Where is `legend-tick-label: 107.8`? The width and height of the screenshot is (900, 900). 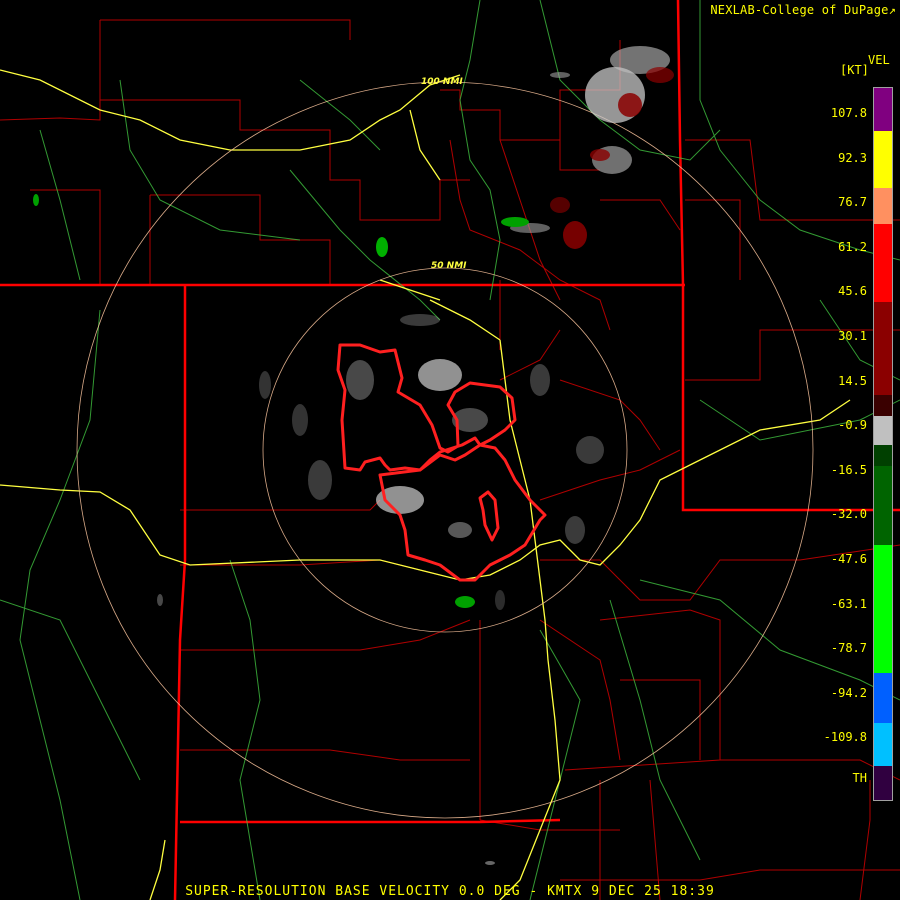 legend-tick-label: 107.8 is located at coordinates (848, 113).